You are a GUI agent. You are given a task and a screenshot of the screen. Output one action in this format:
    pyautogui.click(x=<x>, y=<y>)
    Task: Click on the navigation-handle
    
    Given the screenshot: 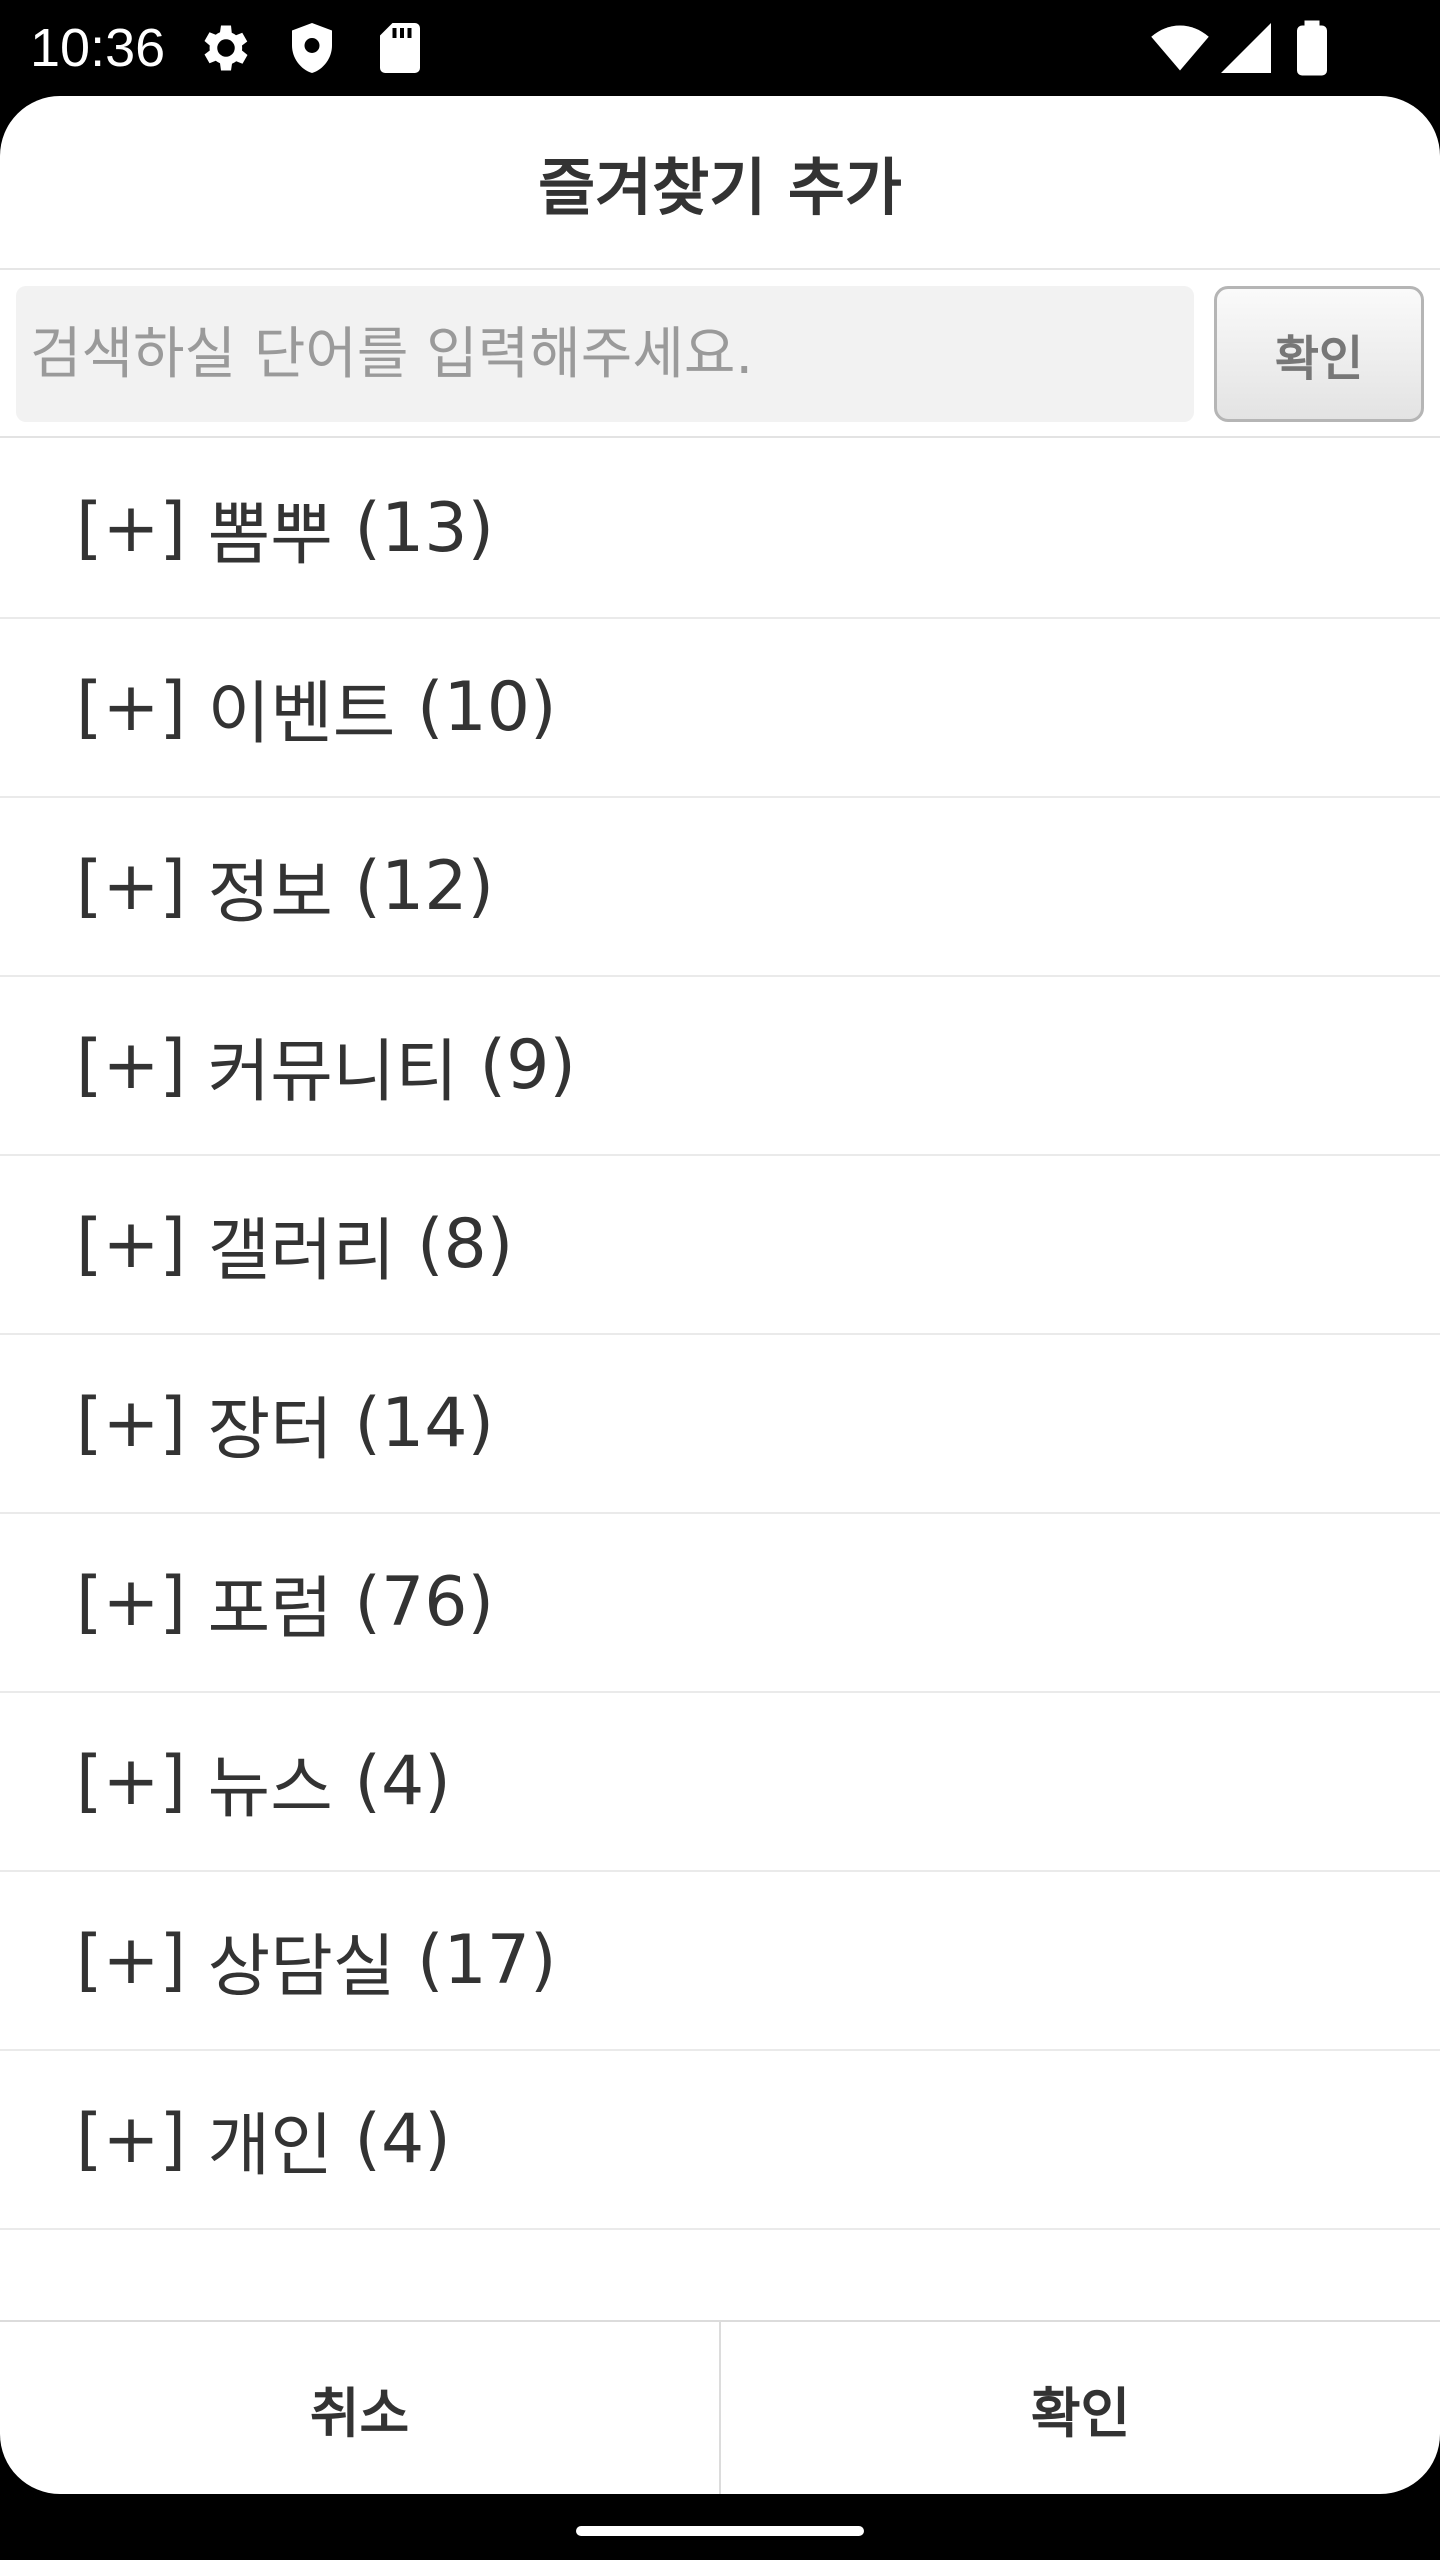 What is the action you would take?
    pyautogui.click(x=720, y=2531)
    